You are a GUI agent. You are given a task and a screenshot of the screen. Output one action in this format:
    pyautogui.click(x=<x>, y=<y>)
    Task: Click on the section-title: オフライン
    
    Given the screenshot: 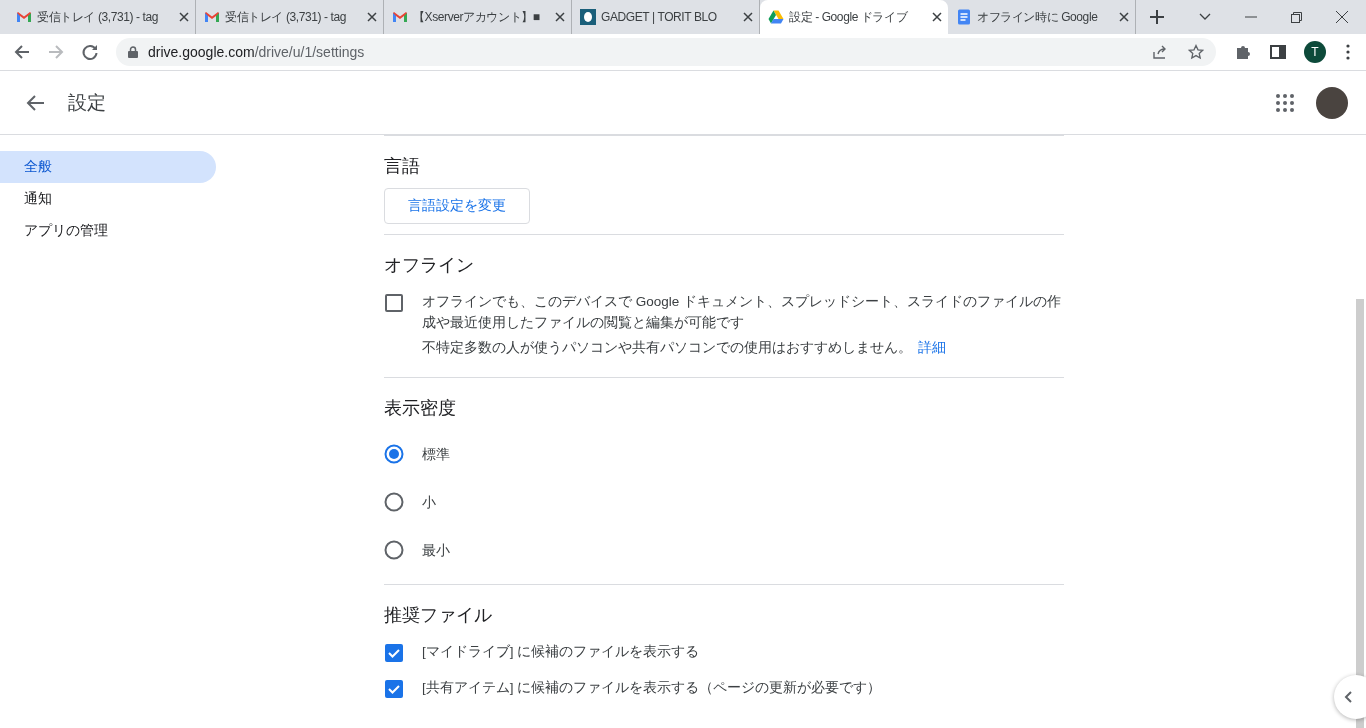 What is the action you would take?
    pyautogui.click(x=429, y=265)
    